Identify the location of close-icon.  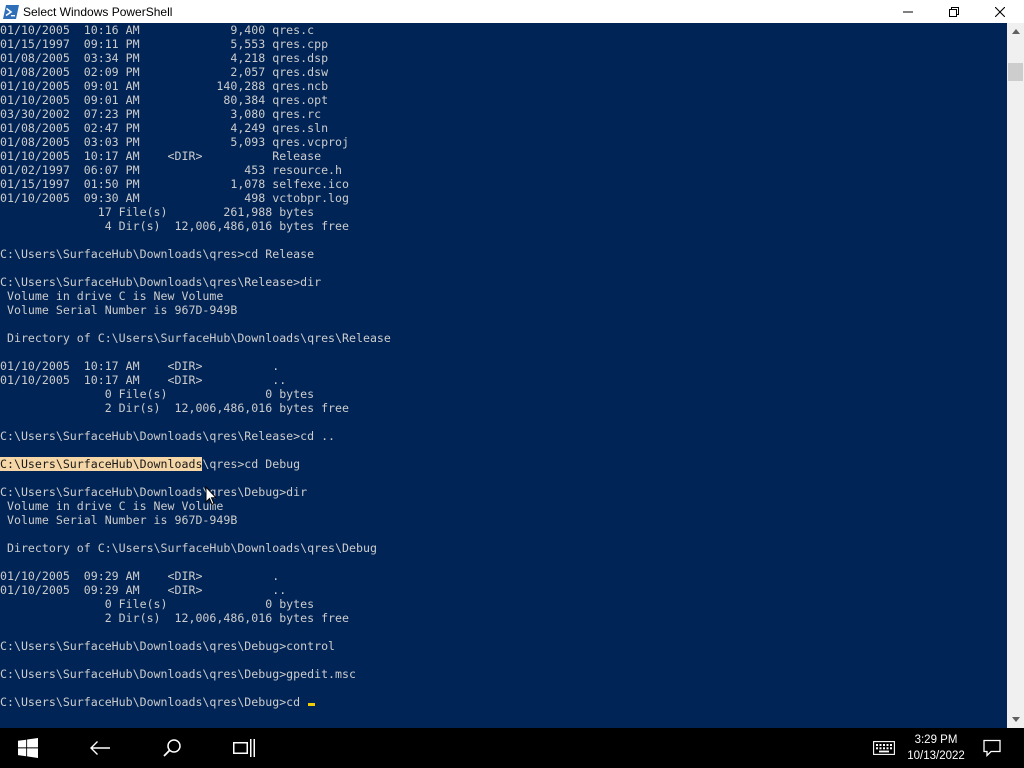
(1000, 11).